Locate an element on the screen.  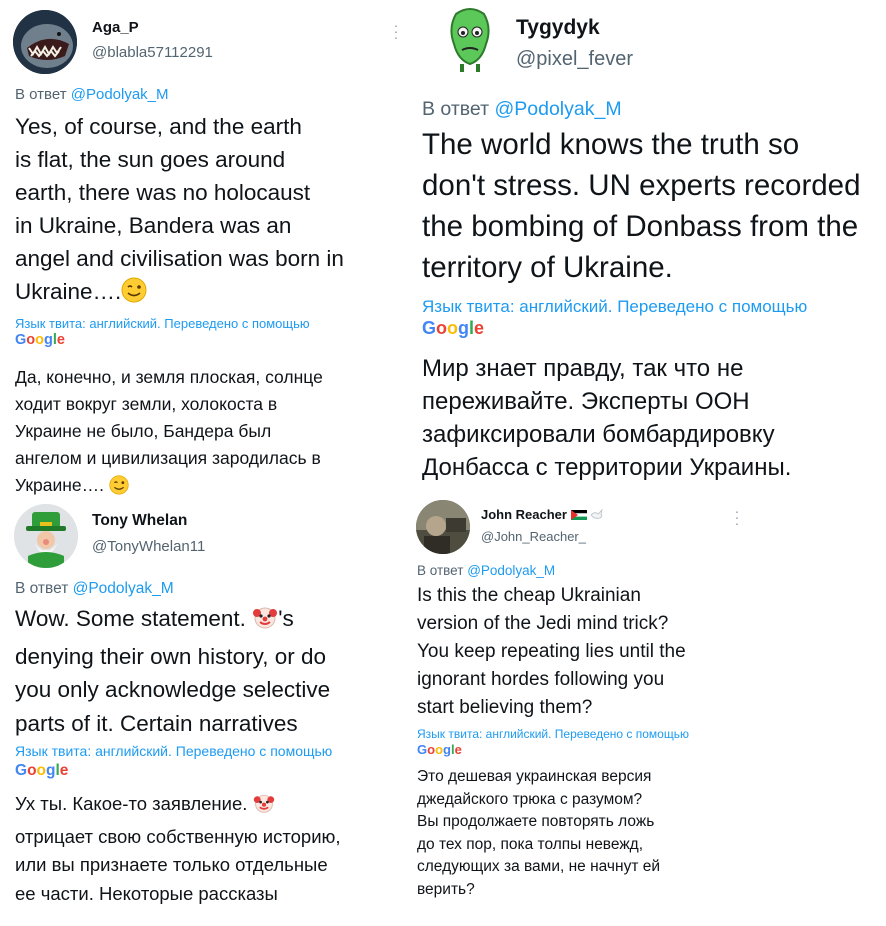
green-face-avatar-icon is located at coordinates (470, 38).